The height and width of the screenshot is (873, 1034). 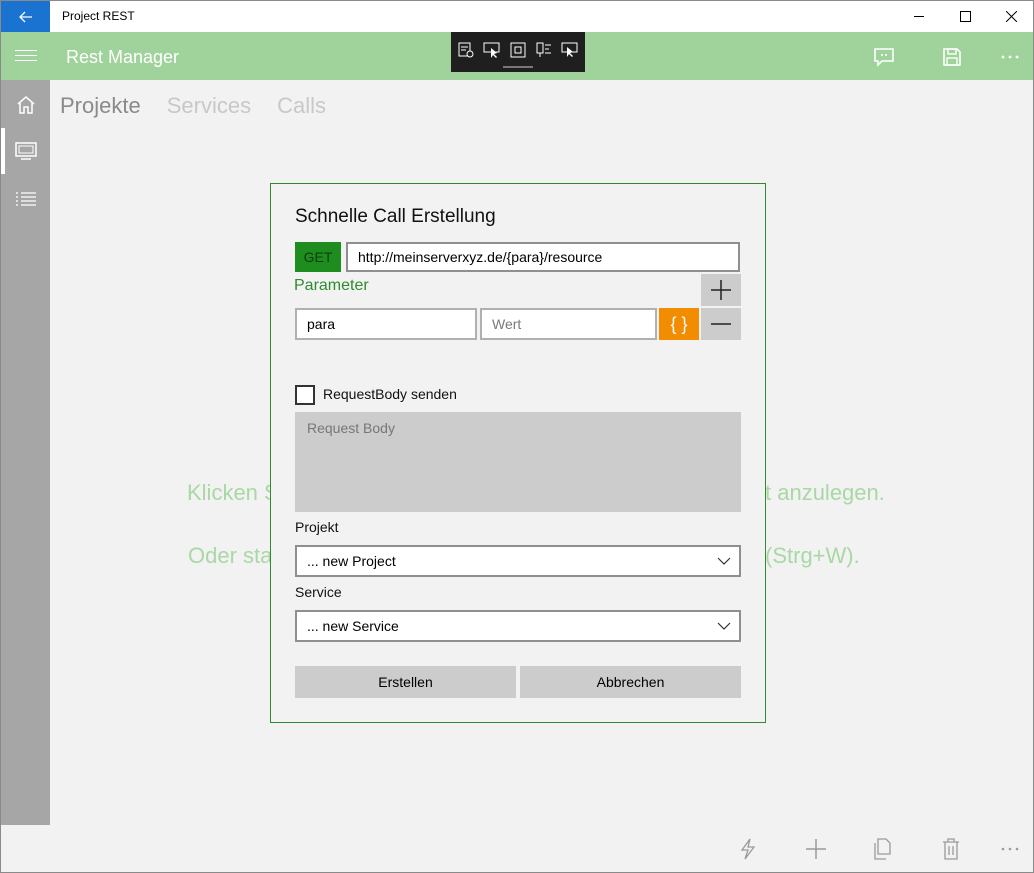 I want to click on layout-adorner-icon, so click(x=518, y=50).